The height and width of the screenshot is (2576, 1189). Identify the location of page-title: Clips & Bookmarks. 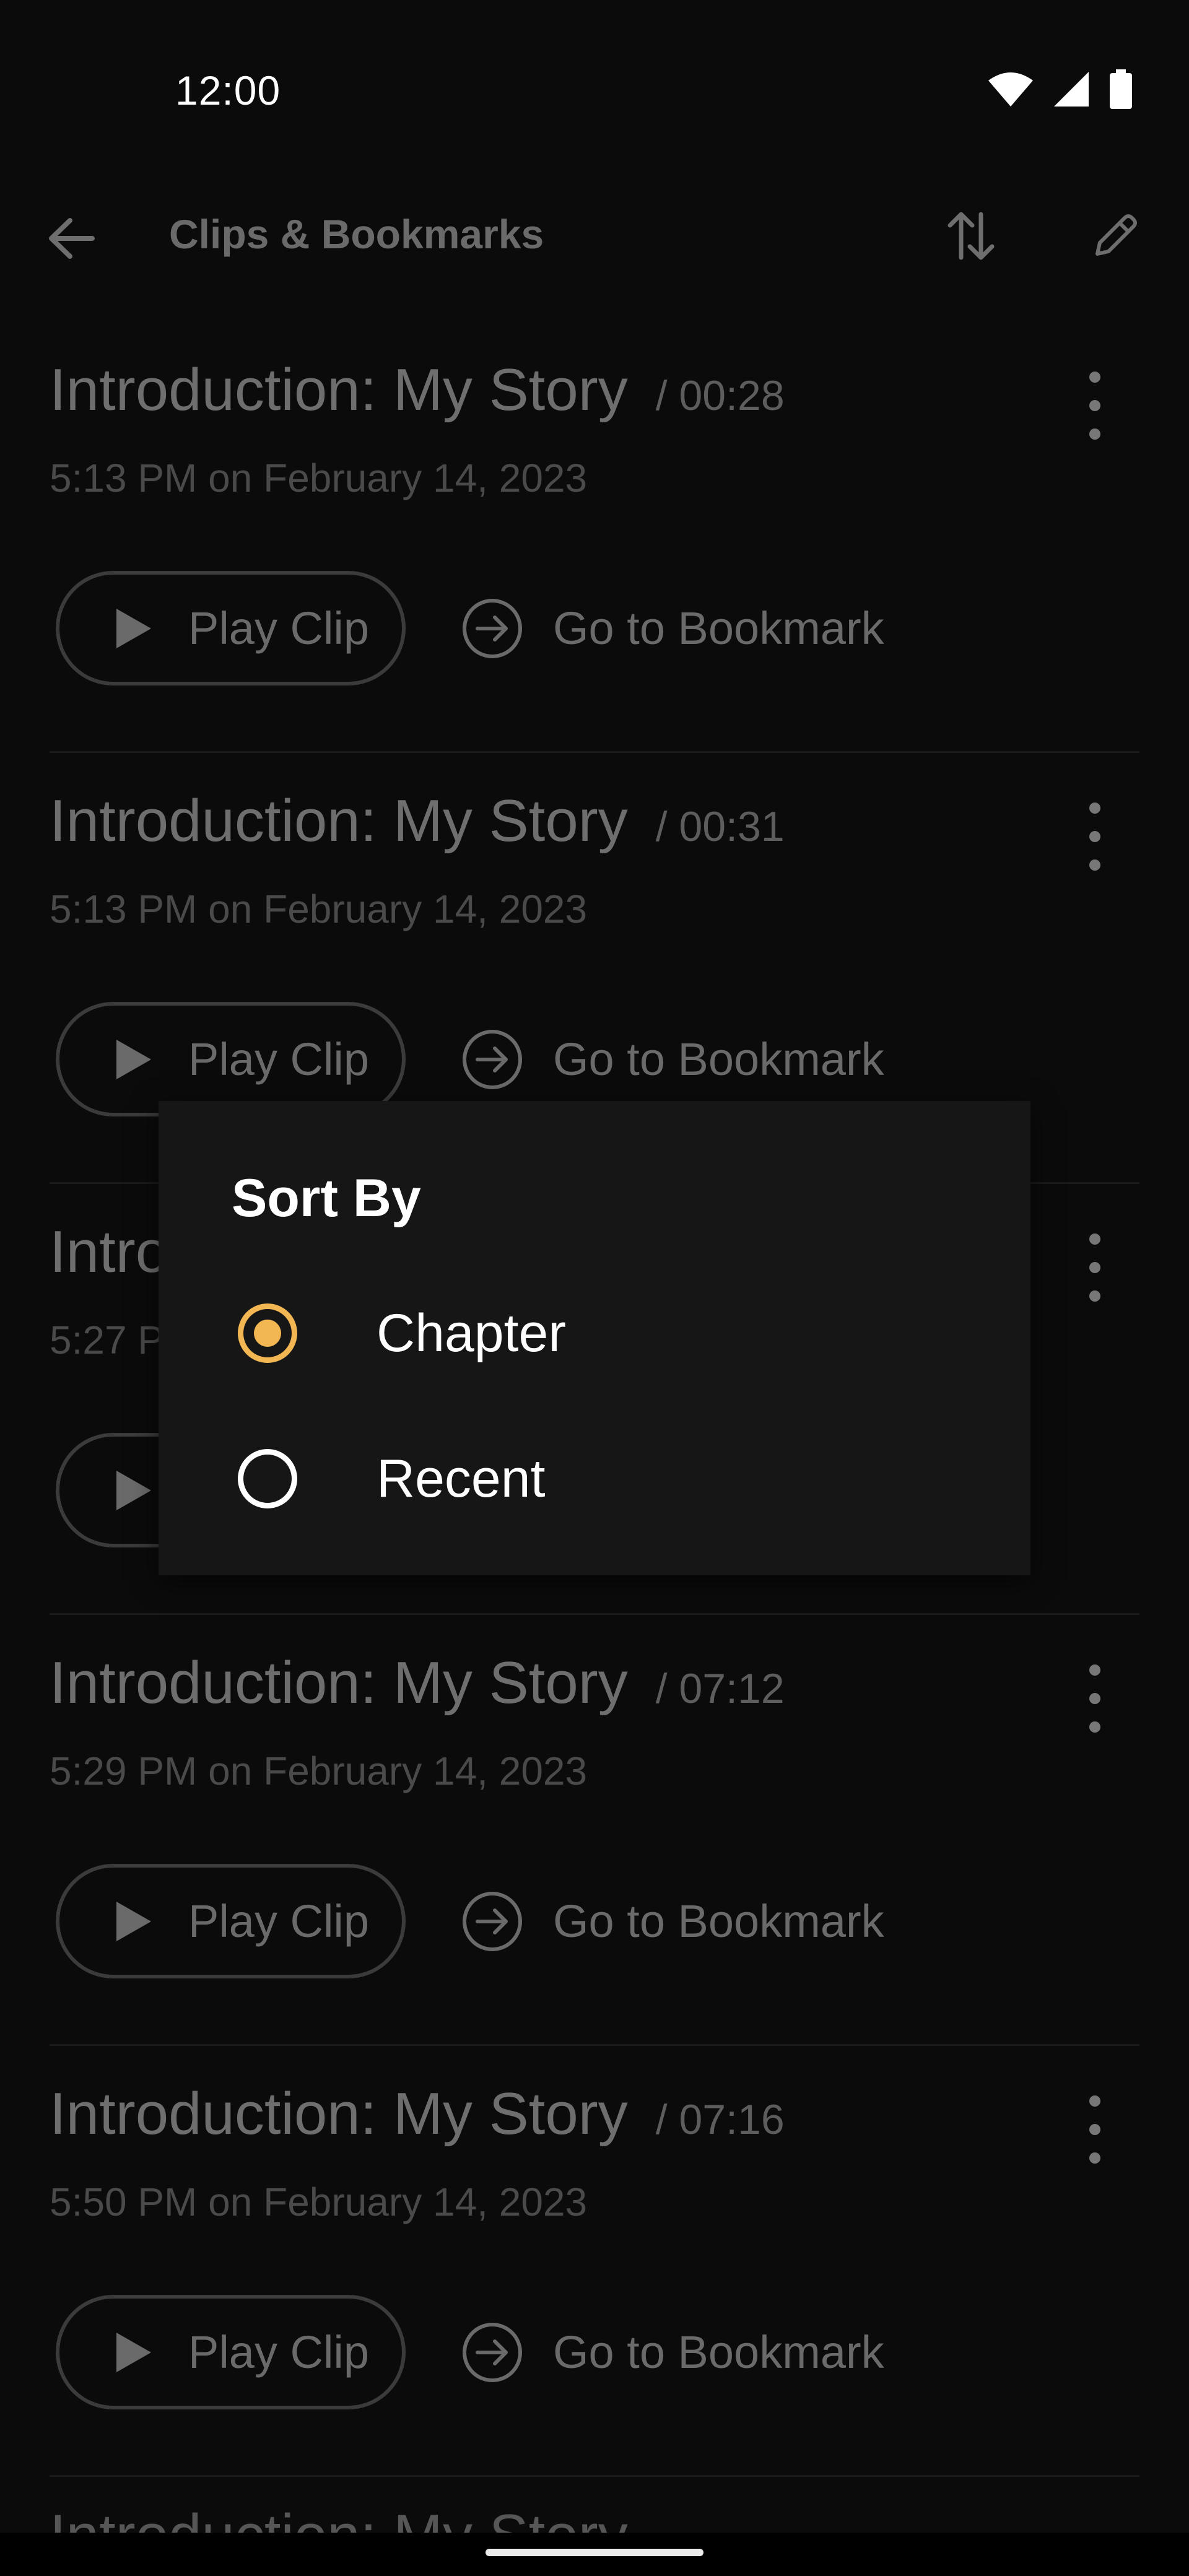
(356, 234).